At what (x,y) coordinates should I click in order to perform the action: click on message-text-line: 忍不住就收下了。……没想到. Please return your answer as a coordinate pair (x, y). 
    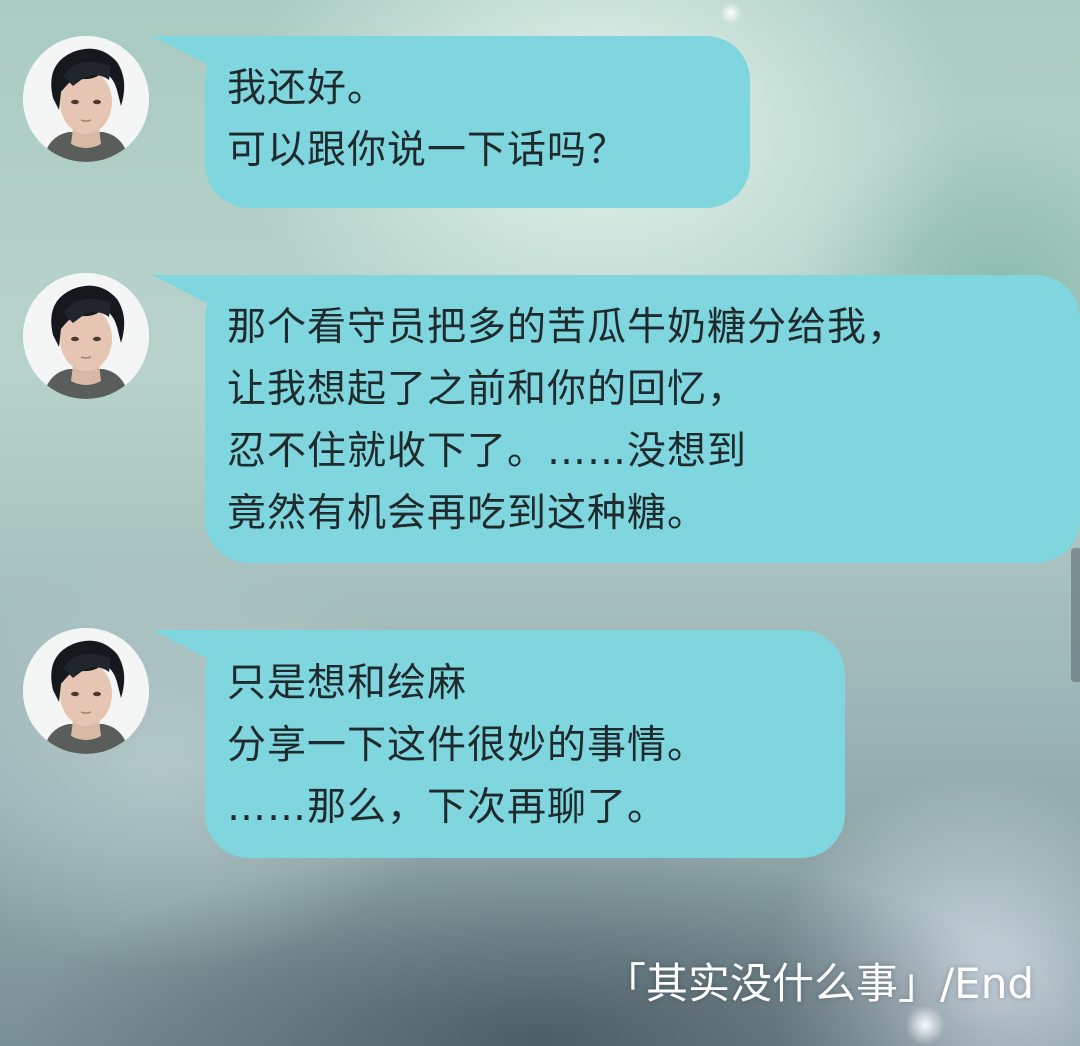
    Looking at the image, I should click on (487, 451).